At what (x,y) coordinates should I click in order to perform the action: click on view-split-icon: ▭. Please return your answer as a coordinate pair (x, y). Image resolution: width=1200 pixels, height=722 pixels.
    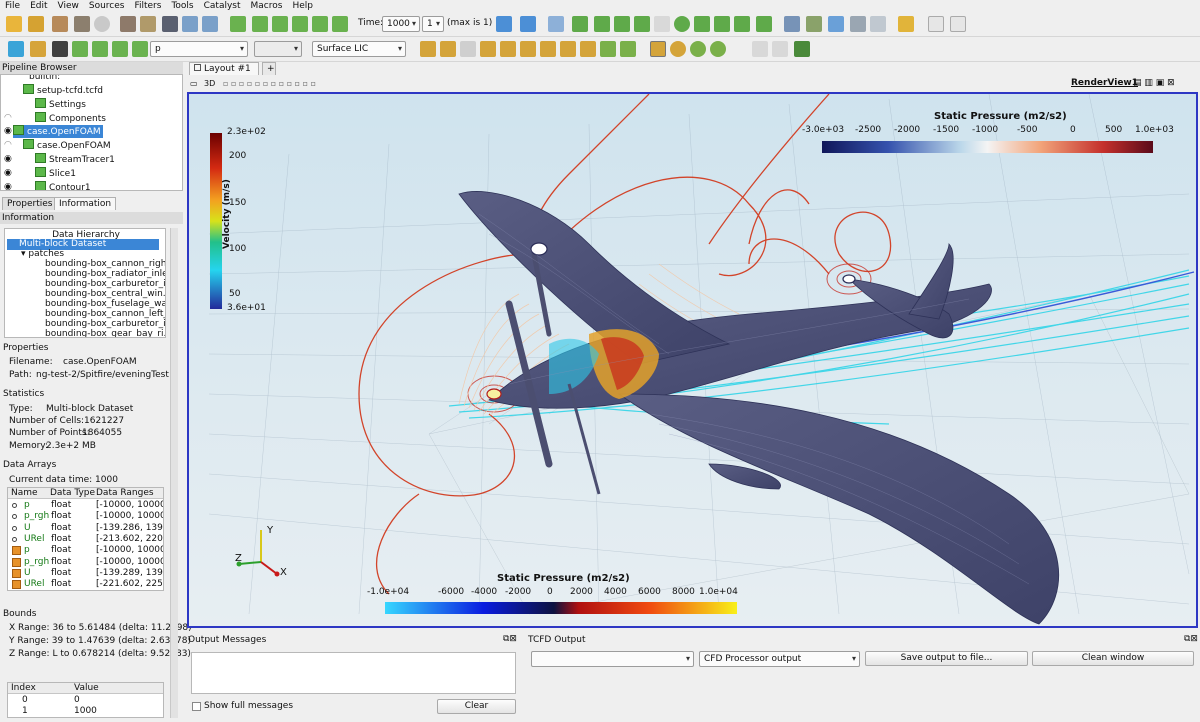
    Looking at the image, I should click on (194, 83).